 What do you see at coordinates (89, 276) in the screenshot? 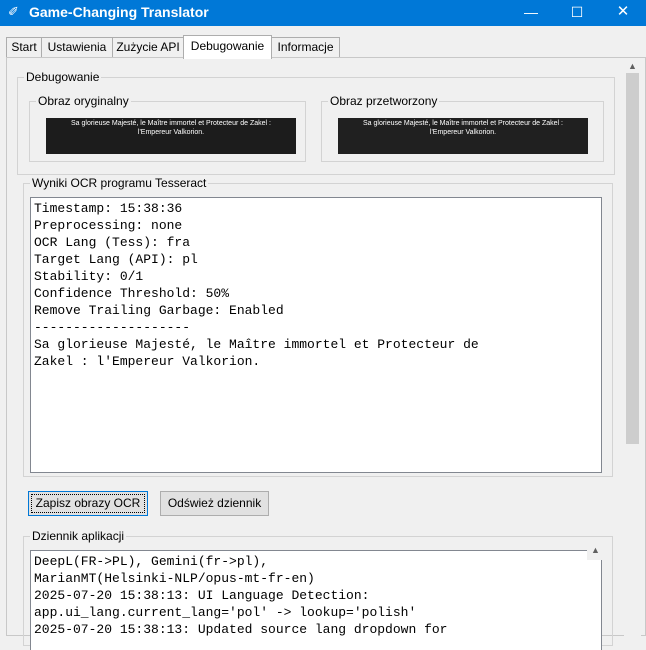
I see `ocr-line: Stability: 0/1` at bounding box center [89, 276].